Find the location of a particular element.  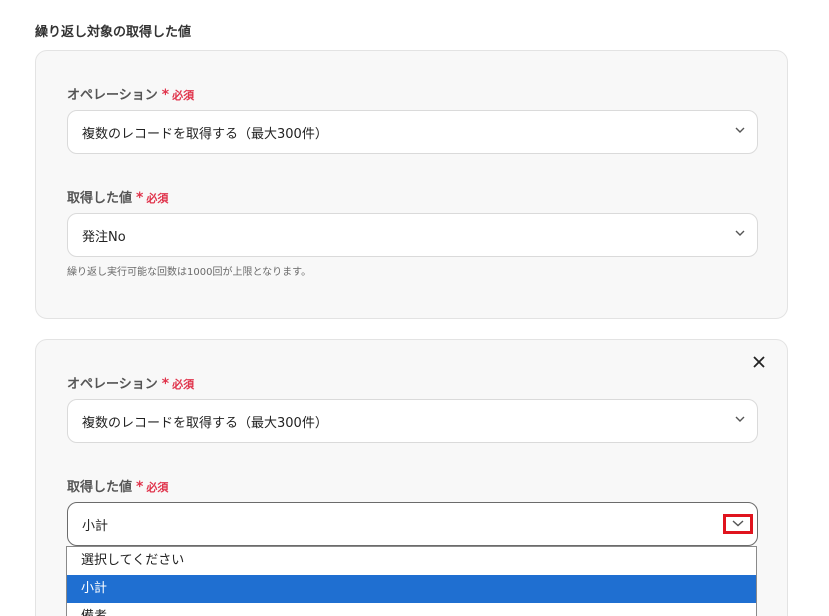

value-dropdown-list: 選択してください 小計 備考 is located at coordinates (411, 581).